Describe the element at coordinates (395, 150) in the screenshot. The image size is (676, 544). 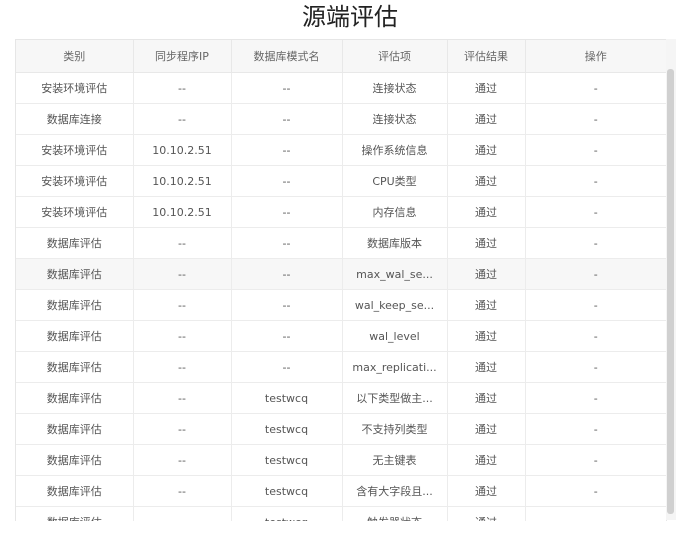
I see `cell-assessment-item: 操作系统信息` at that location.